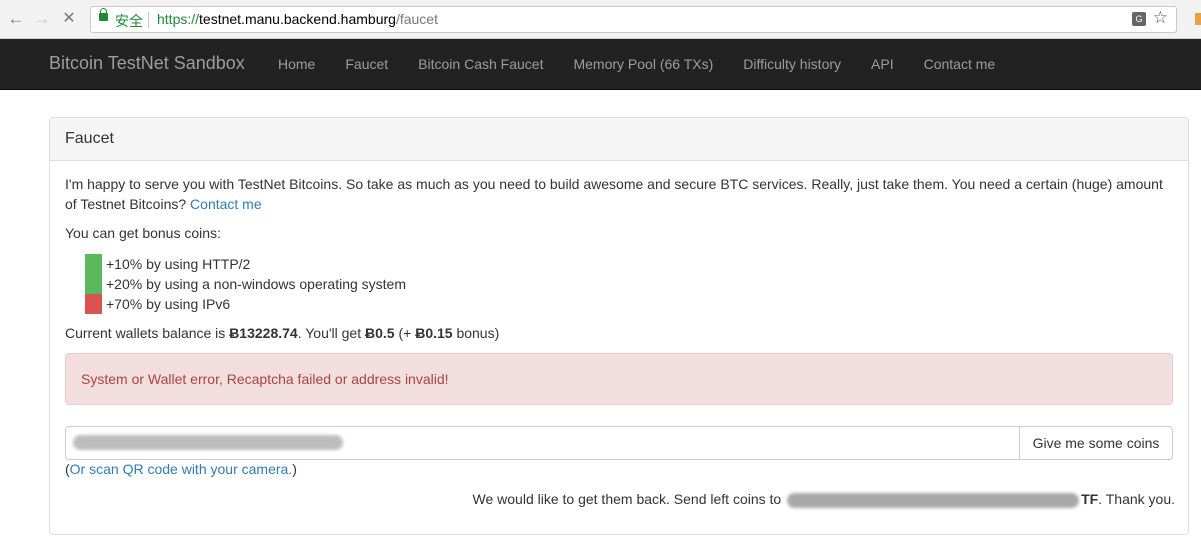  What do you see at coordinates (1160, 18) in the screenshot?
I see `bookmark-star-icon: ☆` at bounding box center [1160, 18].